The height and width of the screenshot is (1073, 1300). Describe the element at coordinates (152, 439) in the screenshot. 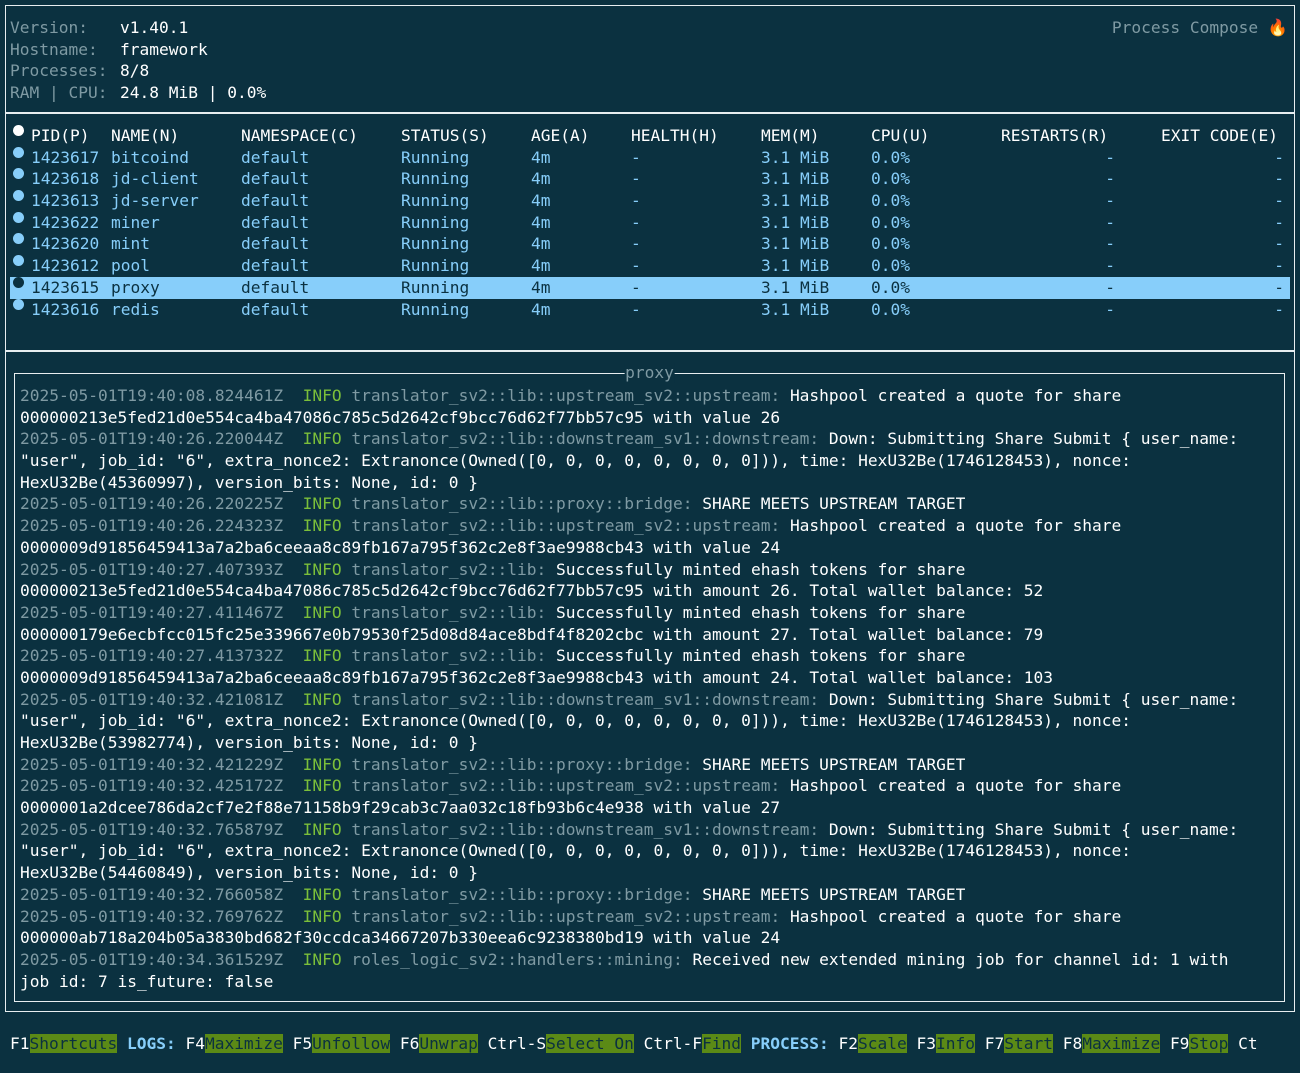

I see `log-timestamp: 2025-05-01T19:40:26.220044Z` at that location.